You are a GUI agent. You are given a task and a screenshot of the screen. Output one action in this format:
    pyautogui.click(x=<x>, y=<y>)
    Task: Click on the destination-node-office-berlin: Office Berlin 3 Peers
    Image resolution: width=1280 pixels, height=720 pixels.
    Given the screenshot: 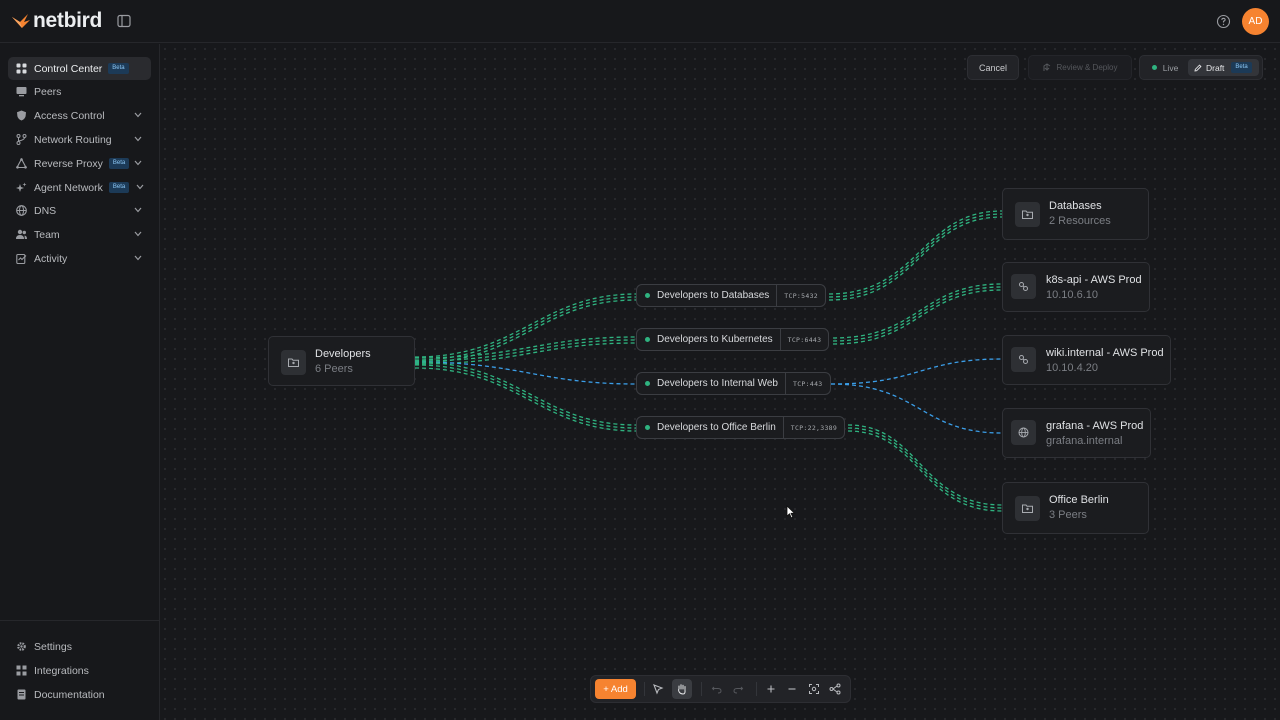 What is the action you would take?
    pyautogui.click(x=1075, y=508)
    